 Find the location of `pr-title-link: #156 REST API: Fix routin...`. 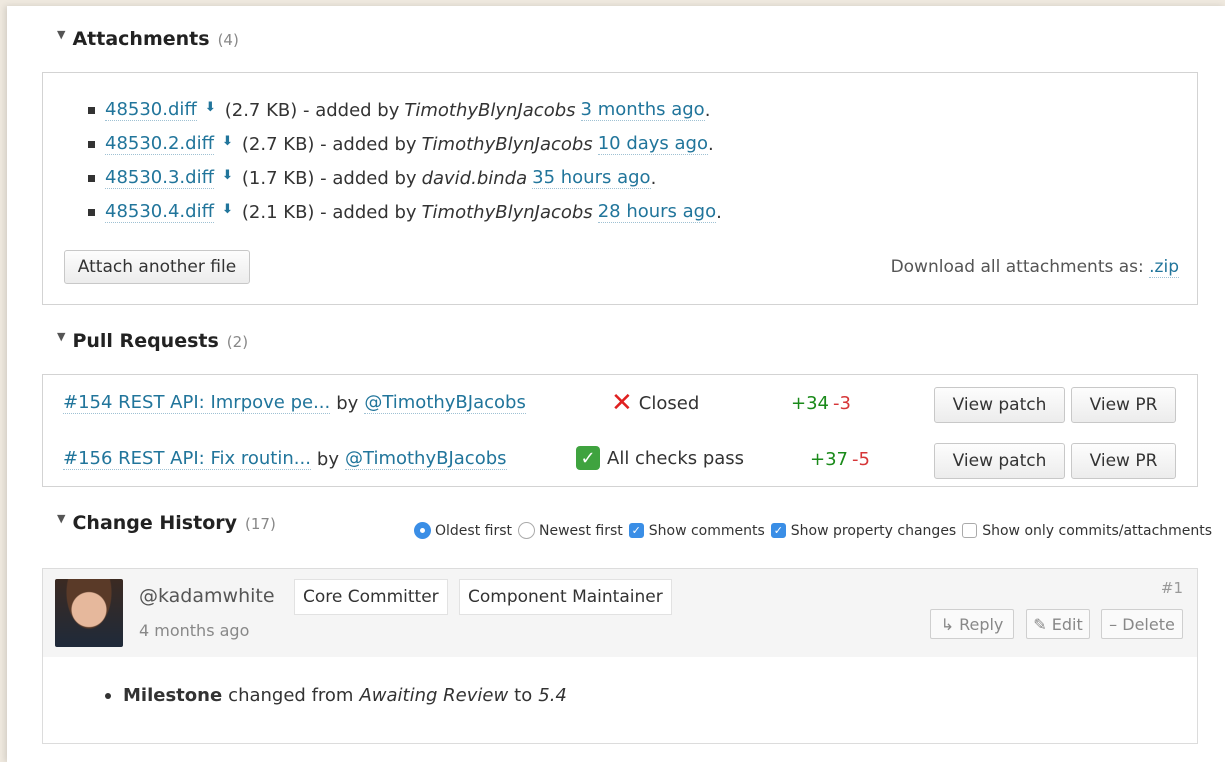

pr-title-link: #156 REST API: Fix routin... is located at coordinates (187, 459).